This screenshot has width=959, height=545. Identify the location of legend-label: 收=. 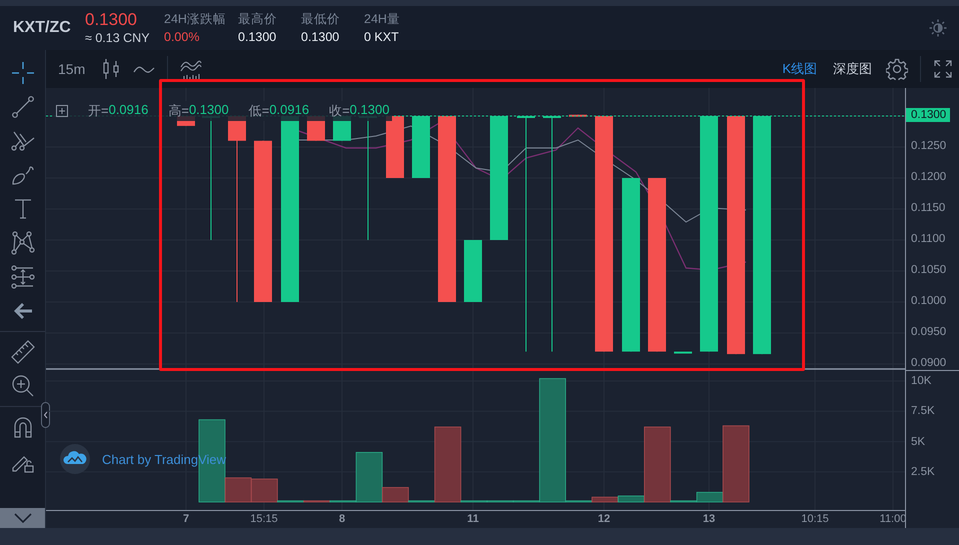
(339, 111).